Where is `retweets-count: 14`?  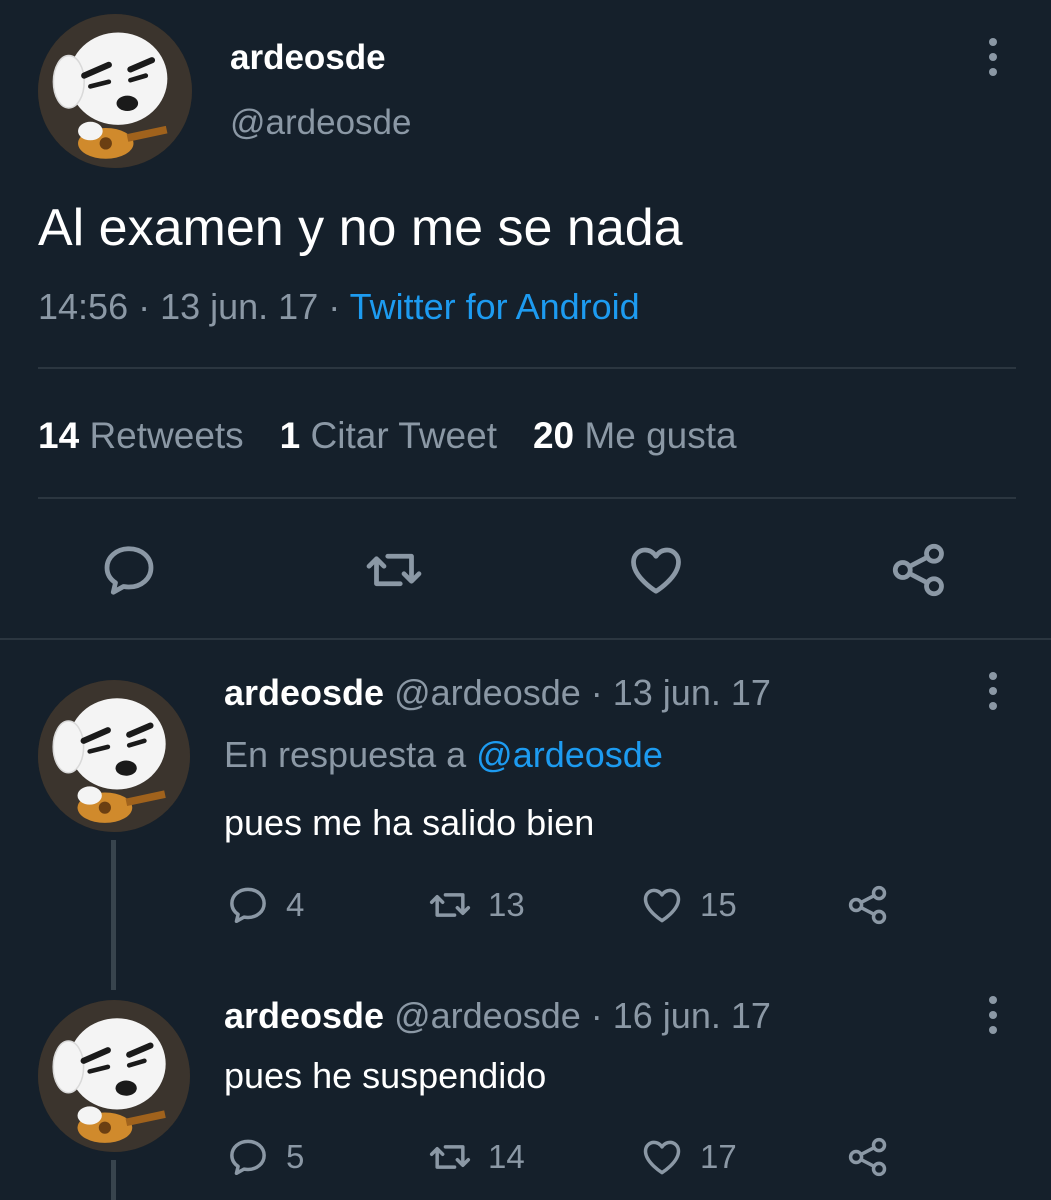 retweets-count: 14 is located at coordinates (59, 435).